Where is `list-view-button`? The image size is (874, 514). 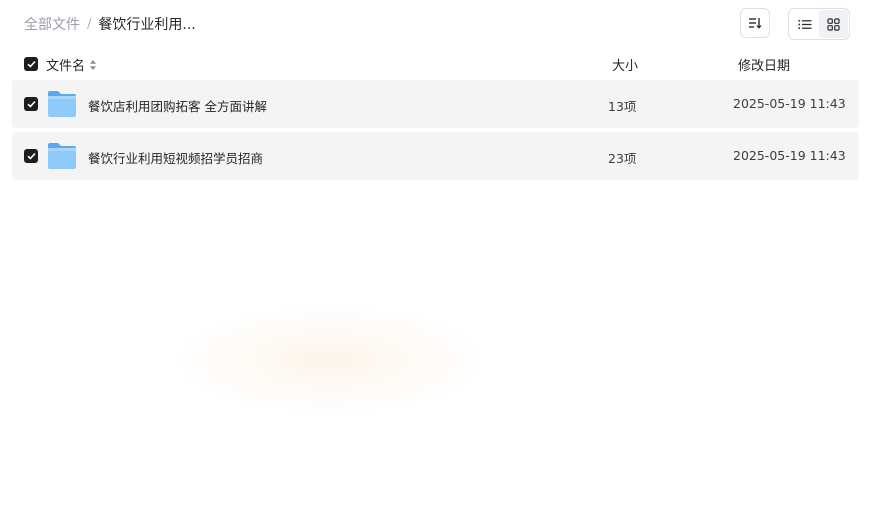
list-view-button is located at coordinates (804, 24).